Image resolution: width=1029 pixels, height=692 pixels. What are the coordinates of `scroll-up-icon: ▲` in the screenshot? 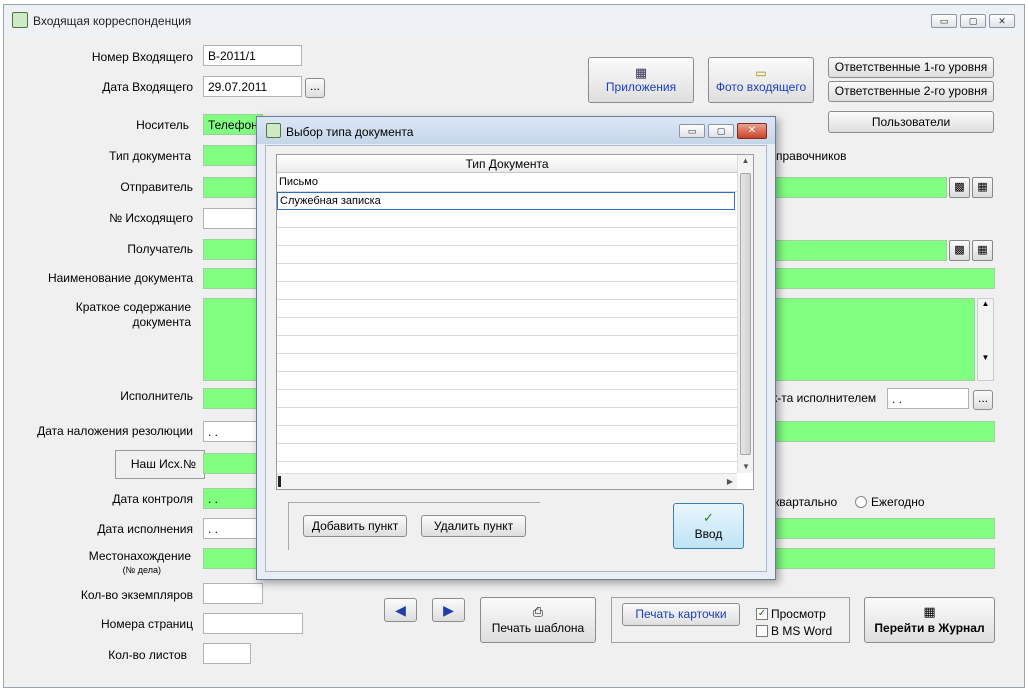 It's located at (745, 161).